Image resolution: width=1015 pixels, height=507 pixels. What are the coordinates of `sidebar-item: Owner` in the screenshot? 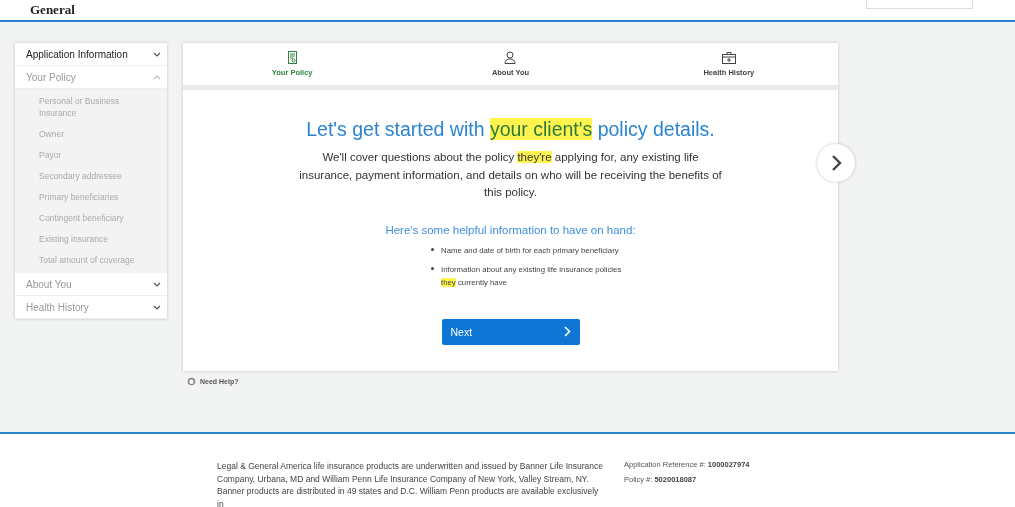 It's located at (91, 134).